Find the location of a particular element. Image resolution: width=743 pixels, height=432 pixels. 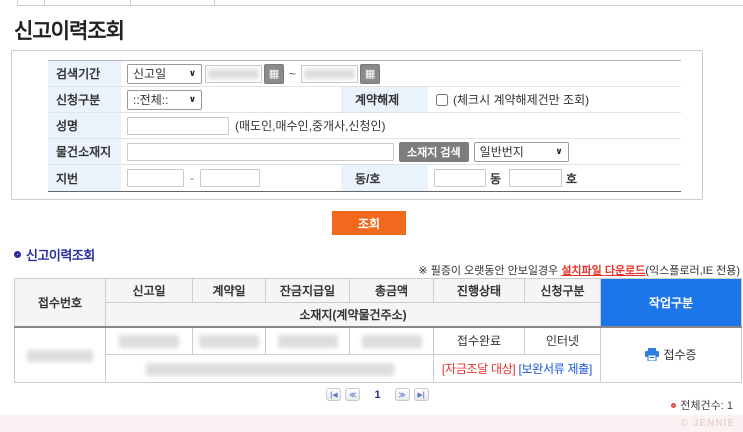

receipt-doc-label: 접수증 is located at coordinates (680, 355).